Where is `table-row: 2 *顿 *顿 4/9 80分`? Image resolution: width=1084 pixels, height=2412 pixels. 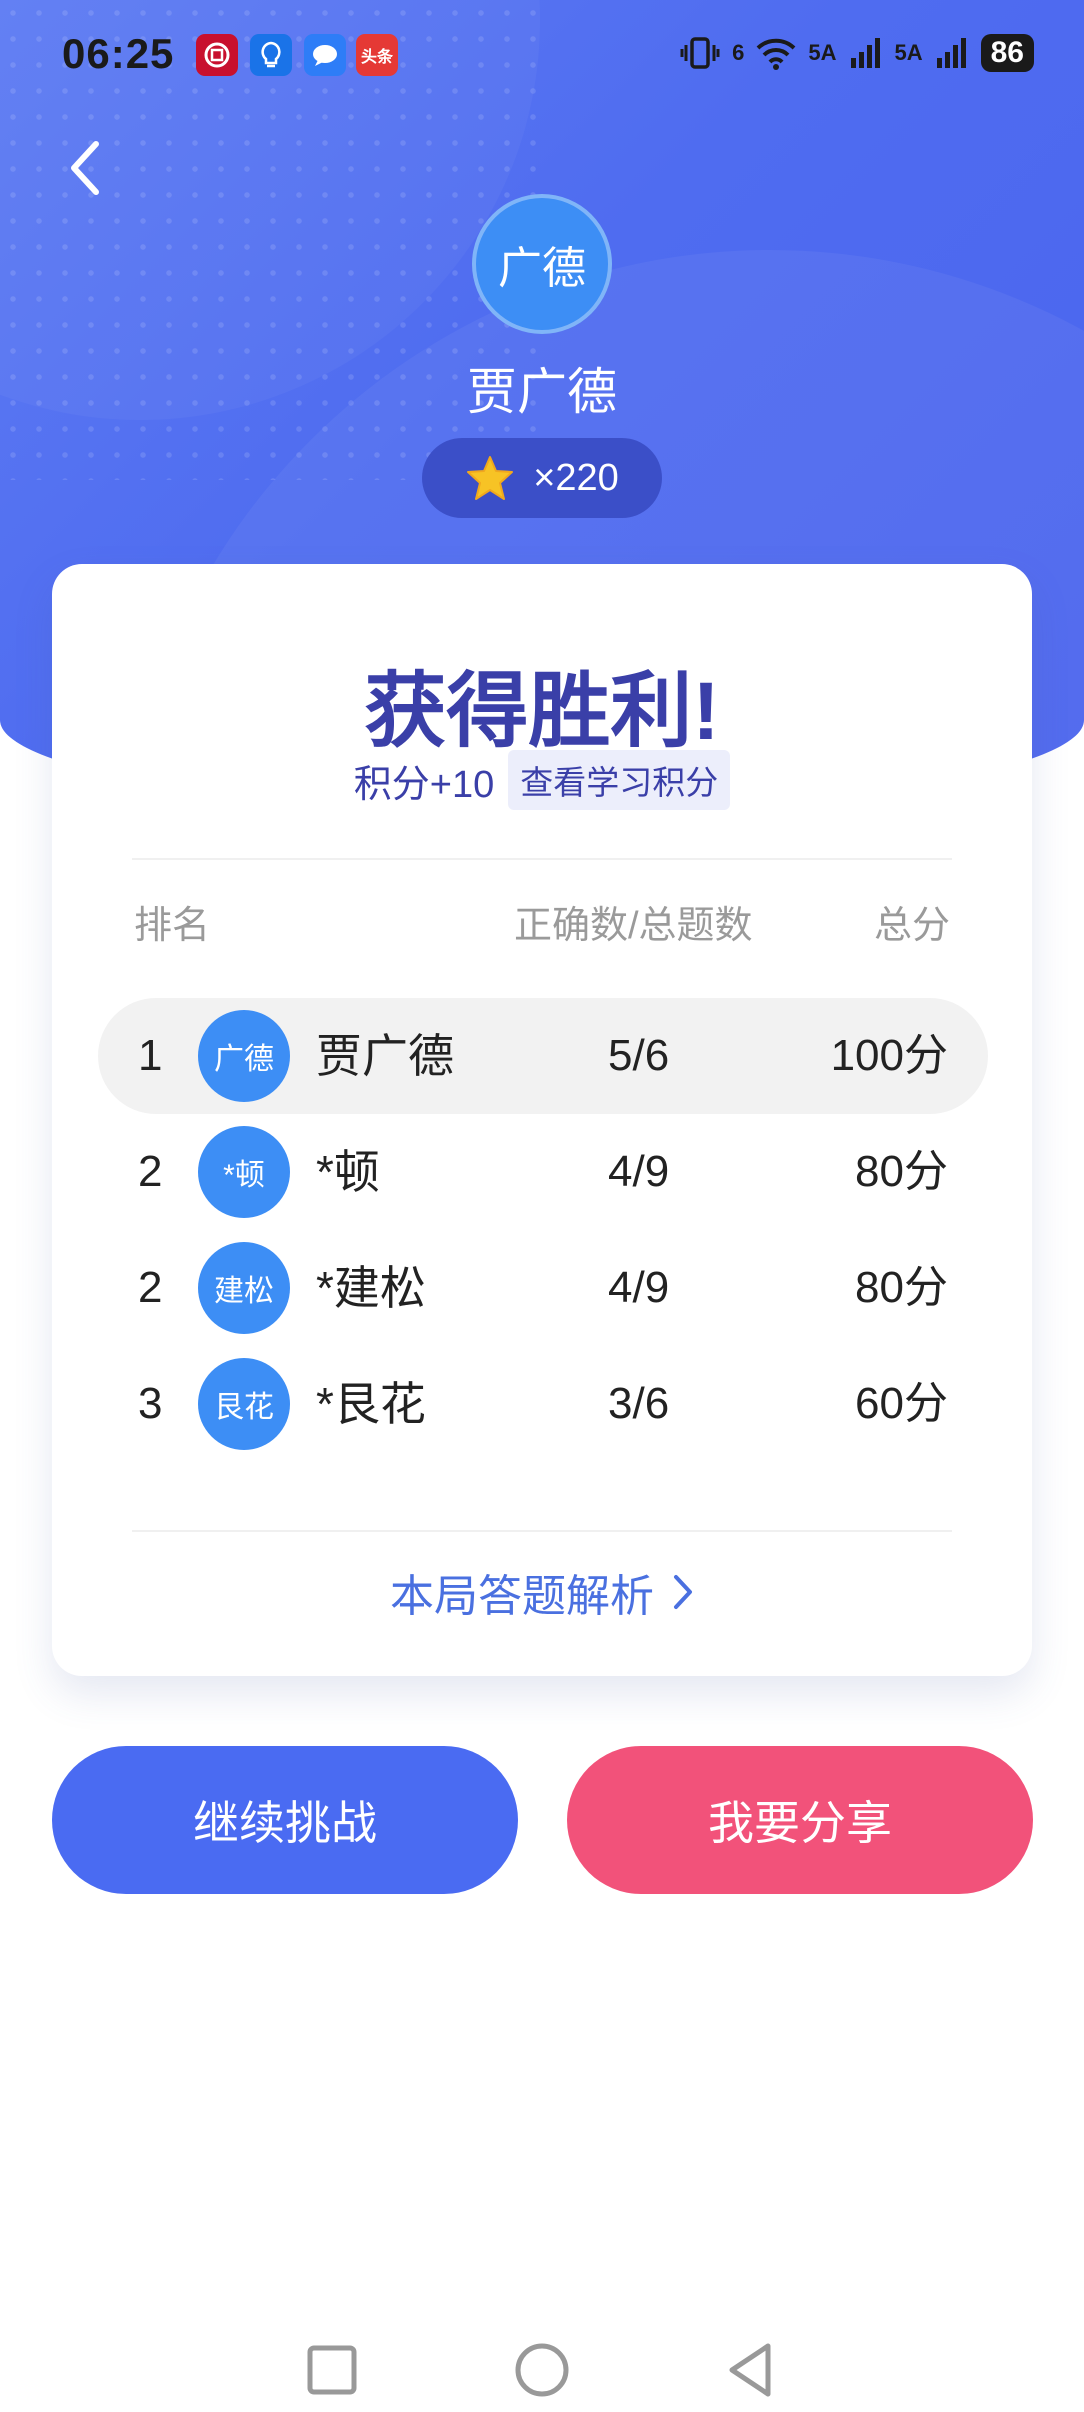
table-row: 2 *顿 *顿 4/9 80分 is located at coordinates (543, 1172).